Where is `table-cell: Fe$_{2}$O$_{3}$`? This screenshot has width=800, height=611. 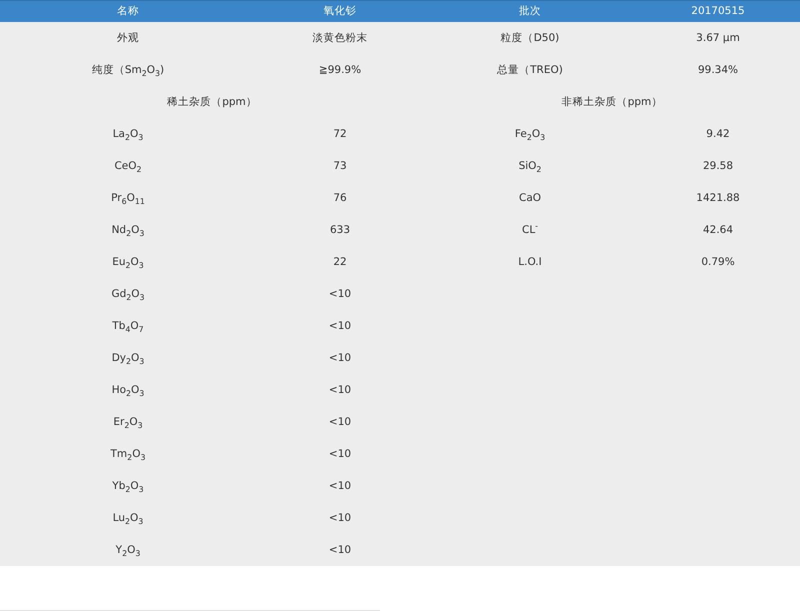
table-cell: Fe$_{2}$O$_{3}$ is located at coordinates (530, 134).